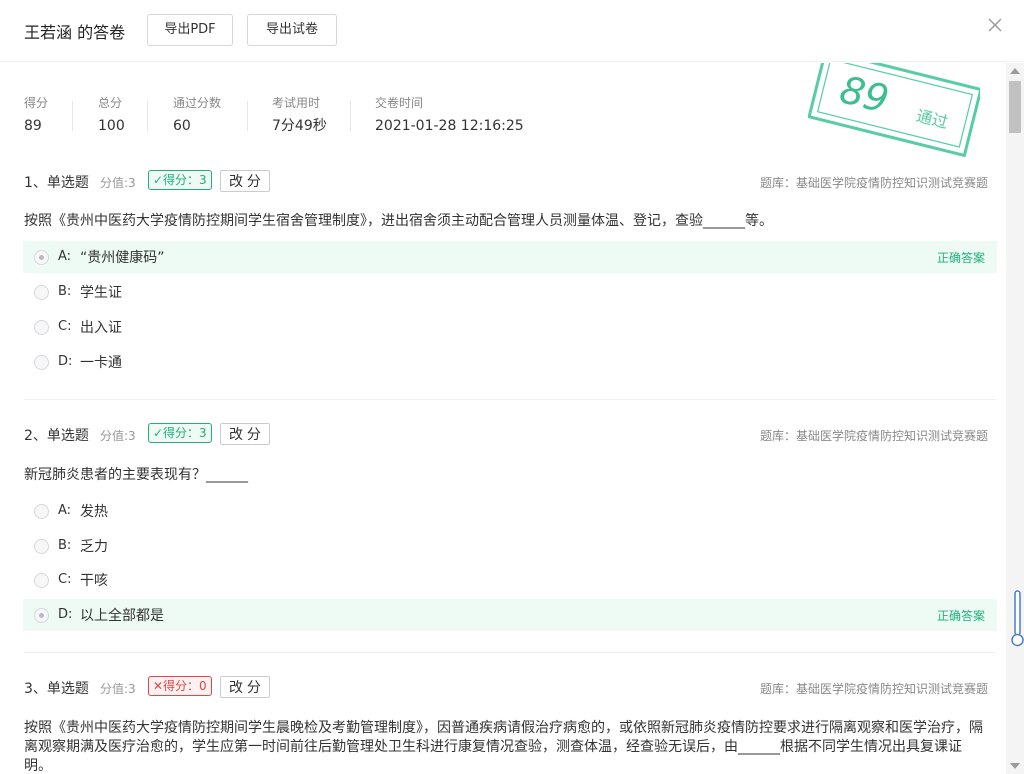 The height and width of the screenshot is (774, 1024). What do you see at coordinates (510, 362) in the screenshot?
I see `option-d: D: 一卡通` at bounding box center [510, 362].